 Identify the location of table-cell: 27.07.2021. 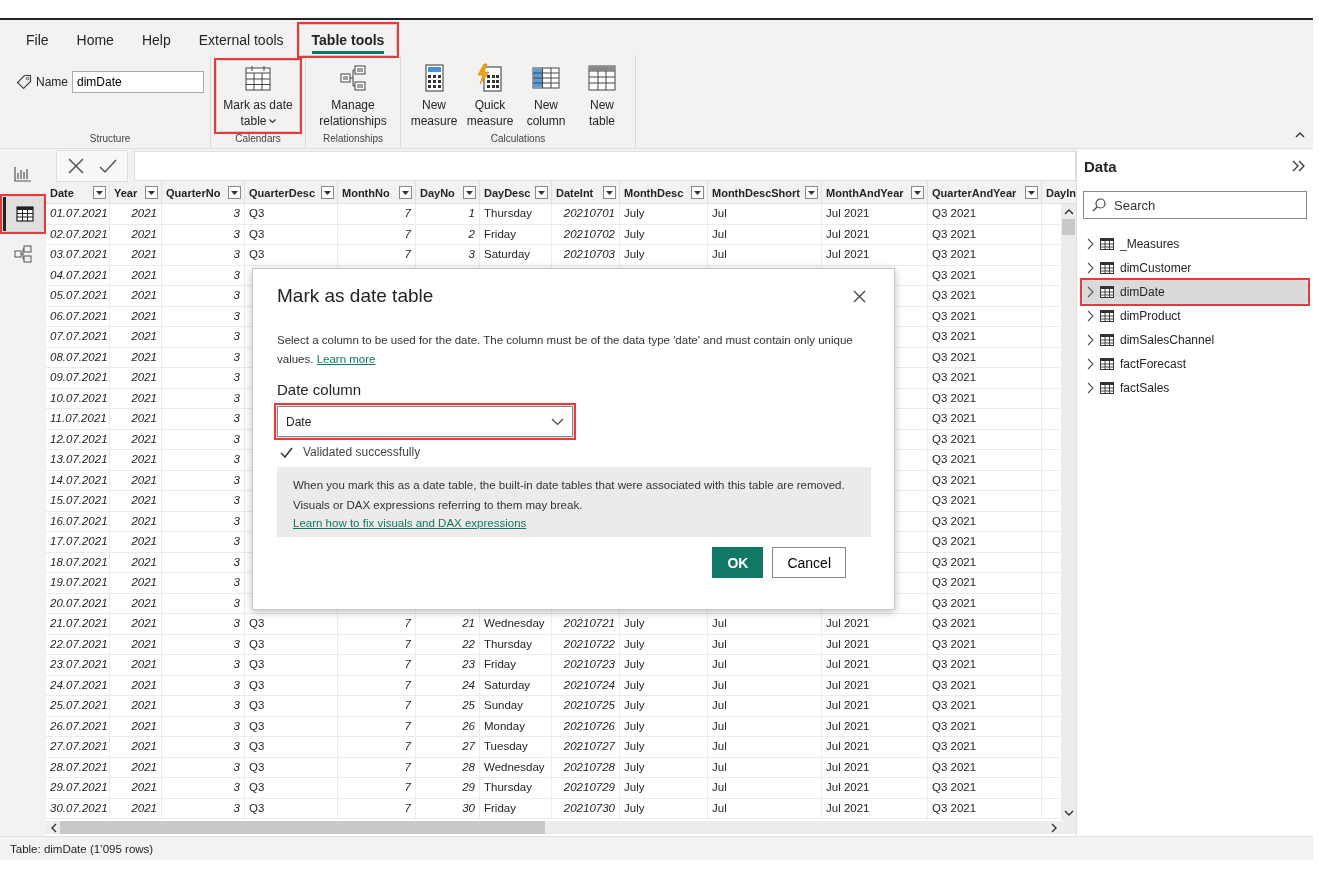
(78, 747).